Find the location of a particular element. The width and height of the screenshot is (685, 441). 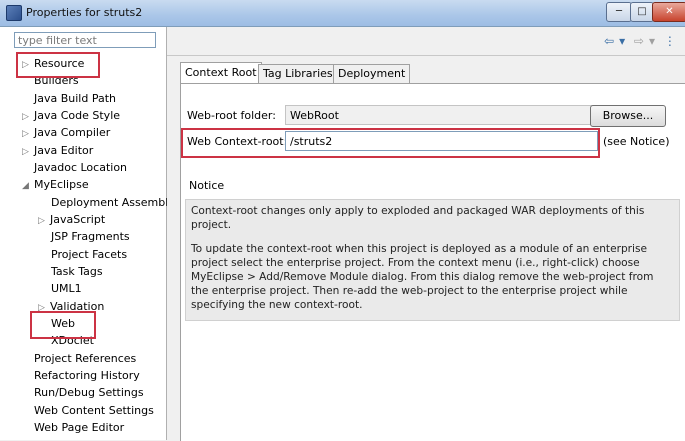

tree-item-refactoring-history: Refactoring History is located at coordinates (87, 375).